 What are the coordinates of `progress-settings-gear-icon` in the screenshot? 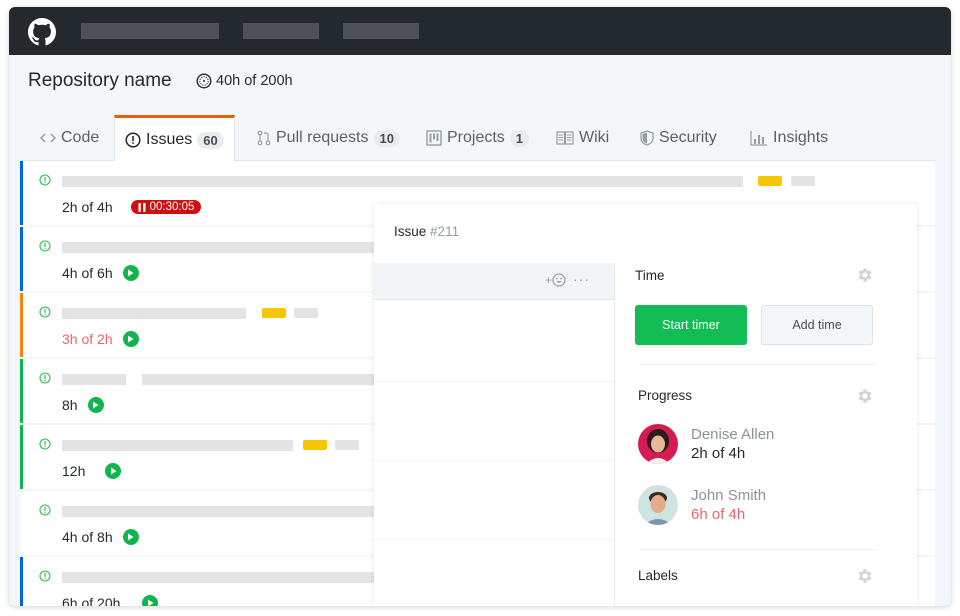 It's located at (865, 396).